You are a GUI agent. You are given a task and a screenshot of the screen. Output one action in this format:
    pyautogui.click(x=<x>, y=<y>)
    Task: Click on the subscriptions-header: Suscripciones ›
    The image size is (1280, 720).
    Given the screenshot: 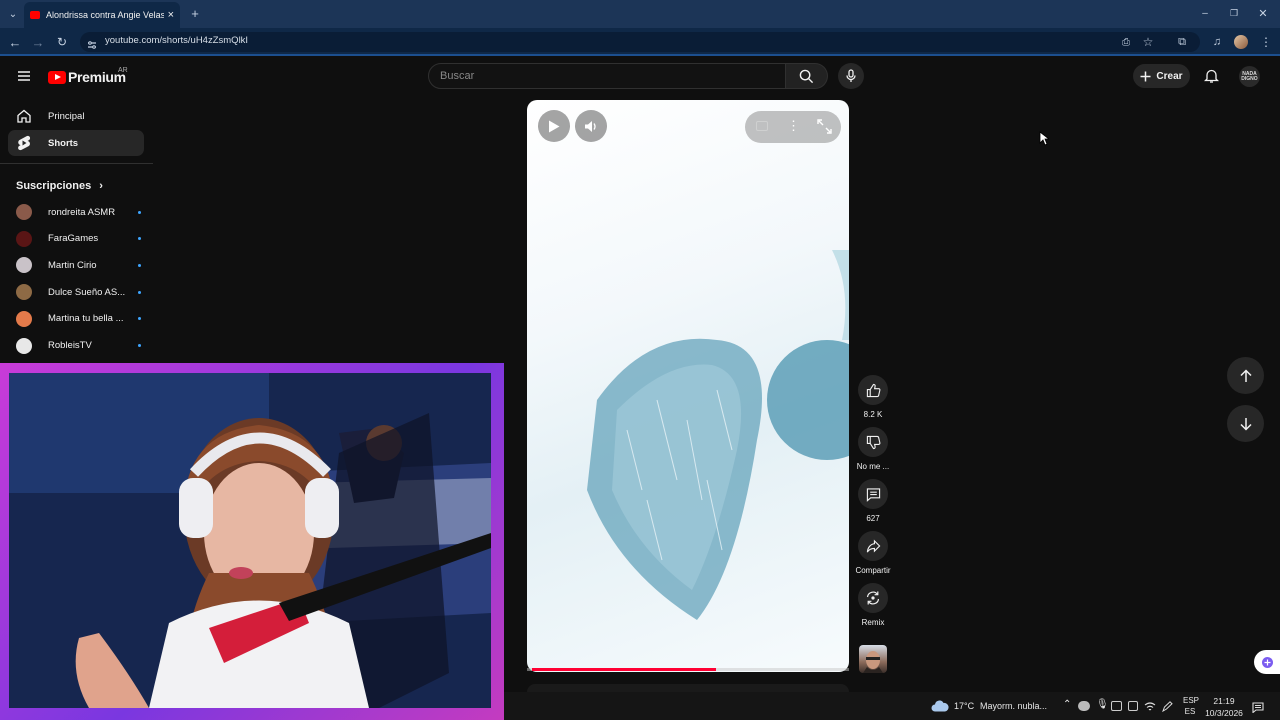 What is the action you would take?
    pyautogui.click(x=59, y=186)
    